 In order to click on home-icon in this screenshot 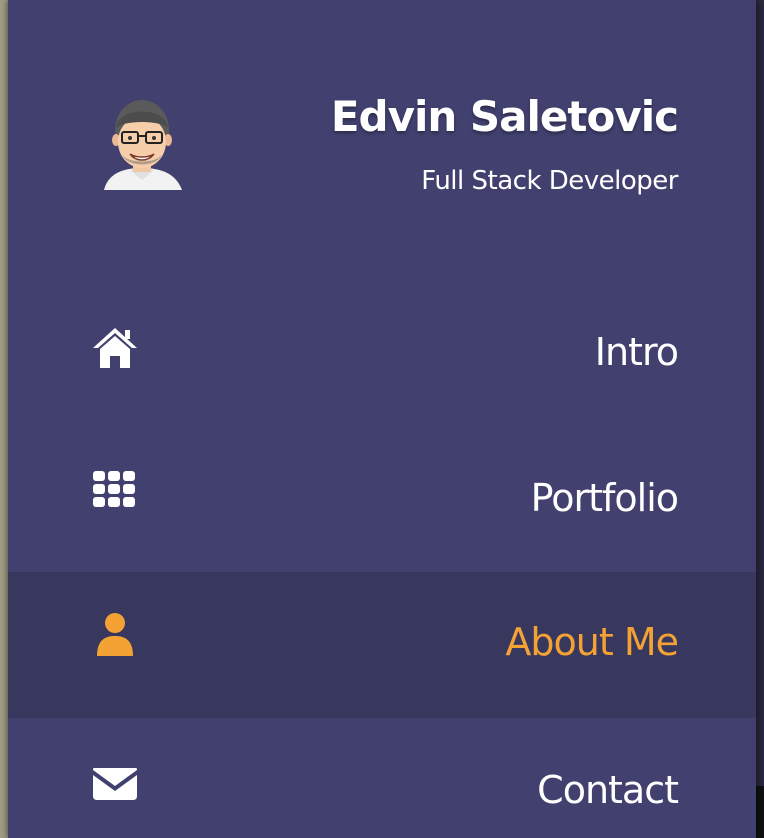, I will do `click(115, 348)`.